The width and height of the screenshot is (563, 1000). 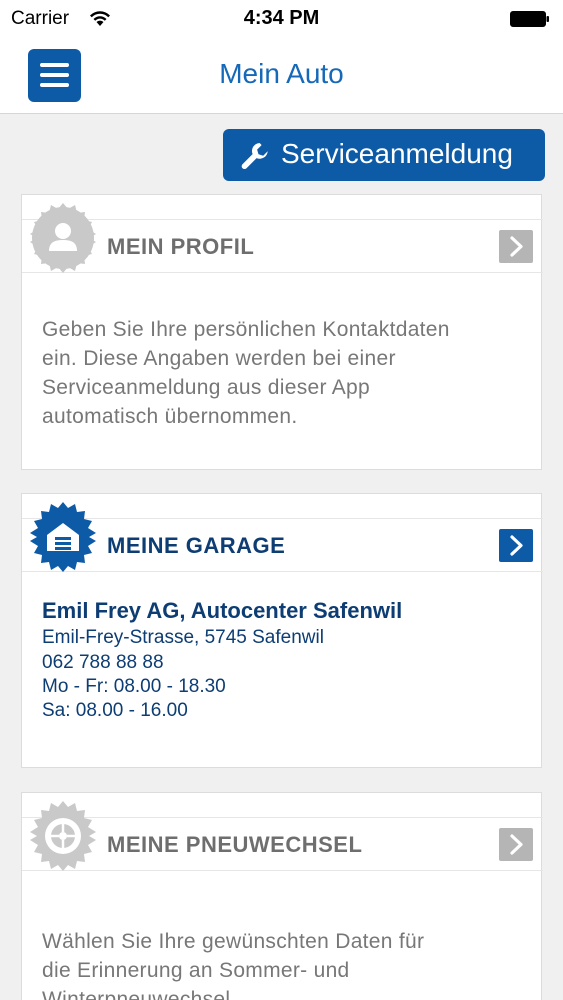 I want to click on garage-address: Emil-Frey-Strasse, 5745 Safenwil, so click(x=183, y=637).